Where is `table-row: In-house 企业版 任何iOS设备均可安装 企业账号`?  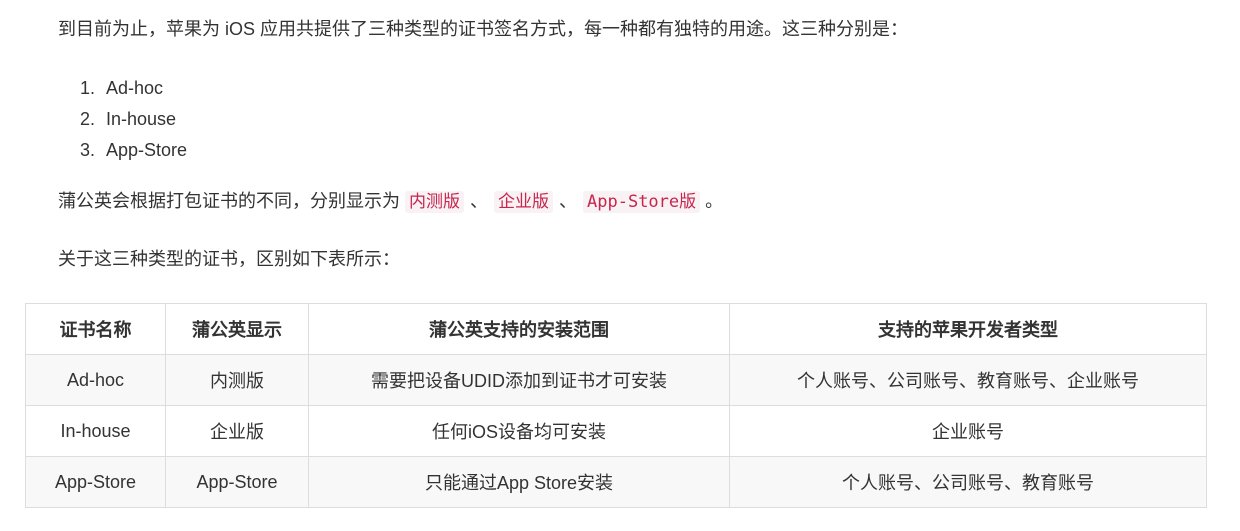 table-row: In-house 企业版 任何iOS设备均可安装 企业账号 is located at coordinates (616, 431).